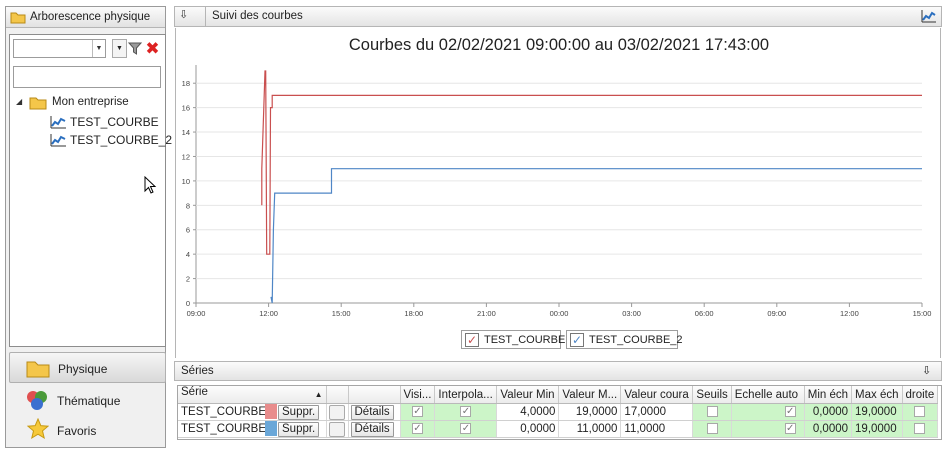 This screenshot has width=944, height=450. I want to click on left-panel-header: Arborescence physique, so click(85, 17).